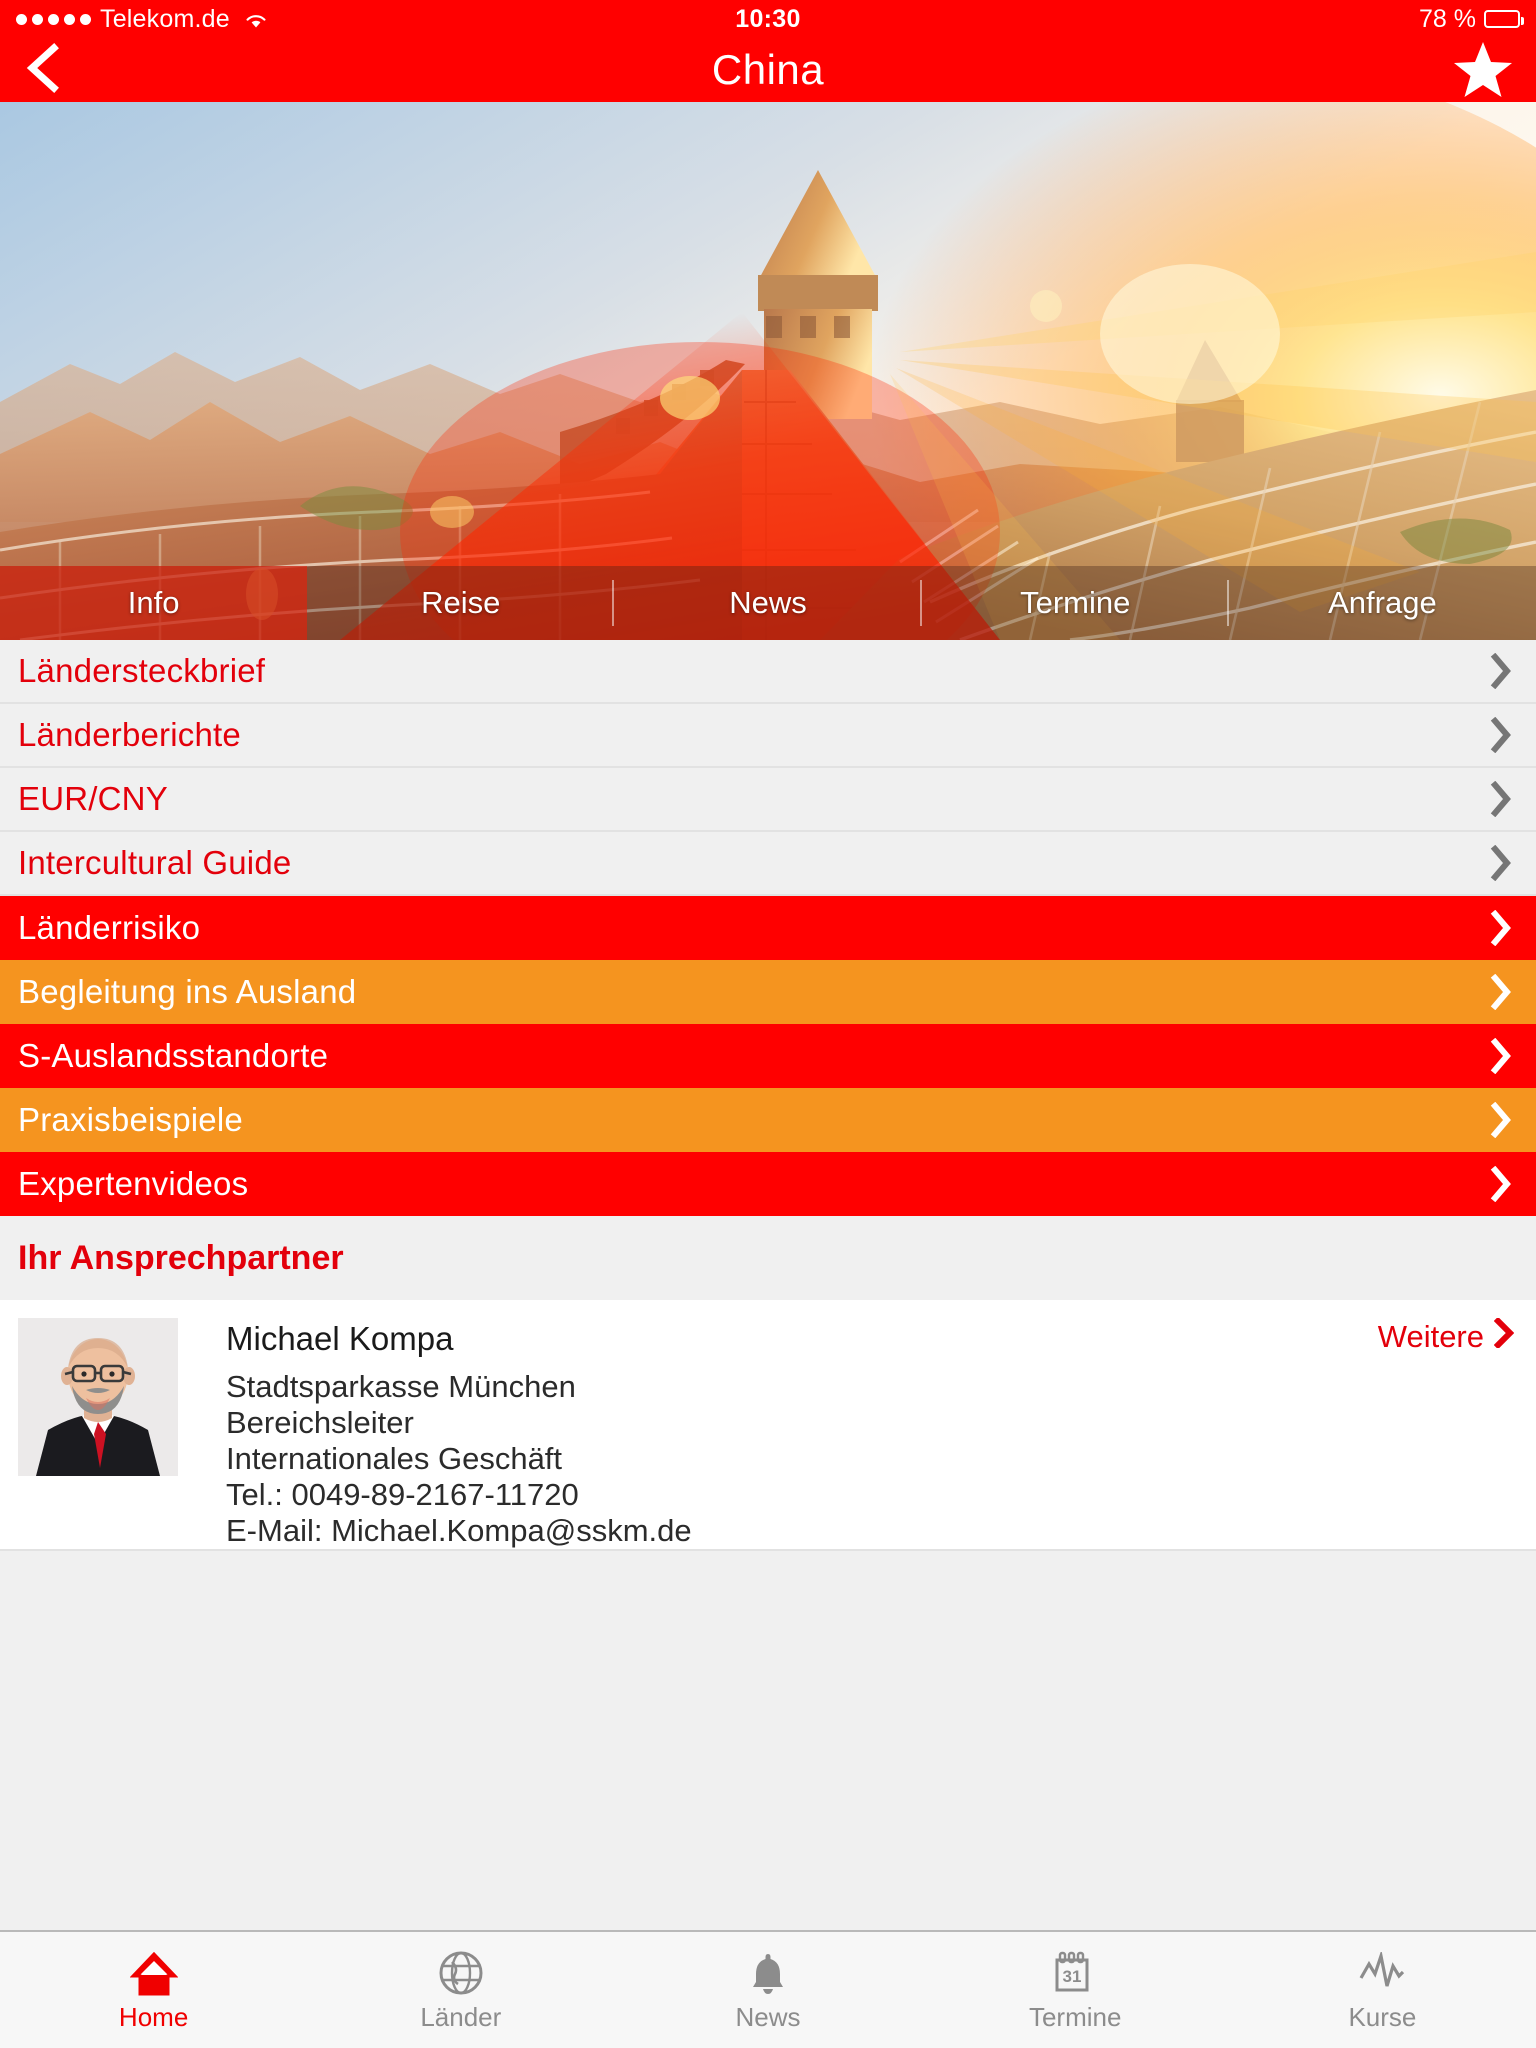  What do you see at coordinates (459, 1531) in the screenshot?
I see `contact-email: E-Mail: Michael.Kompa@sskm.de` at bounding box center [459, 1531].